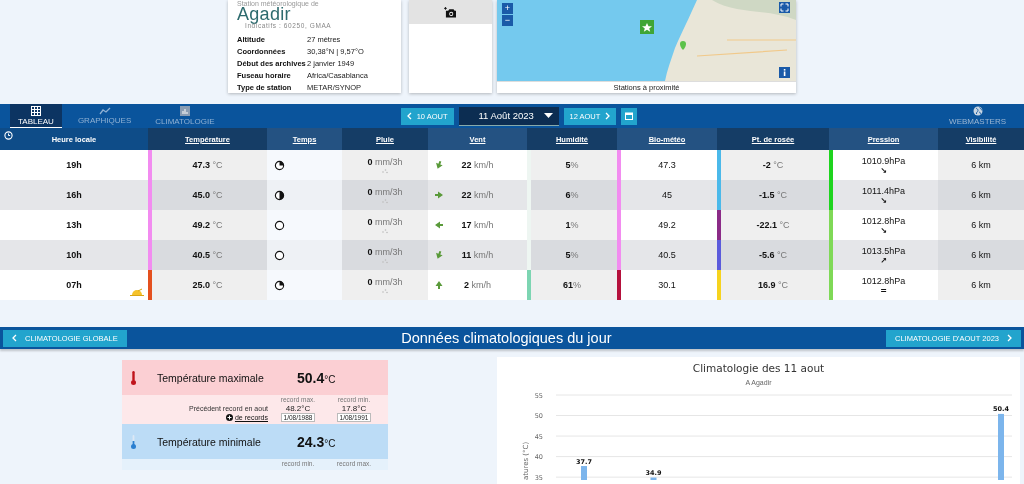  I want to click on webmasters-link: WEBMASTERS, so click(977, 116).